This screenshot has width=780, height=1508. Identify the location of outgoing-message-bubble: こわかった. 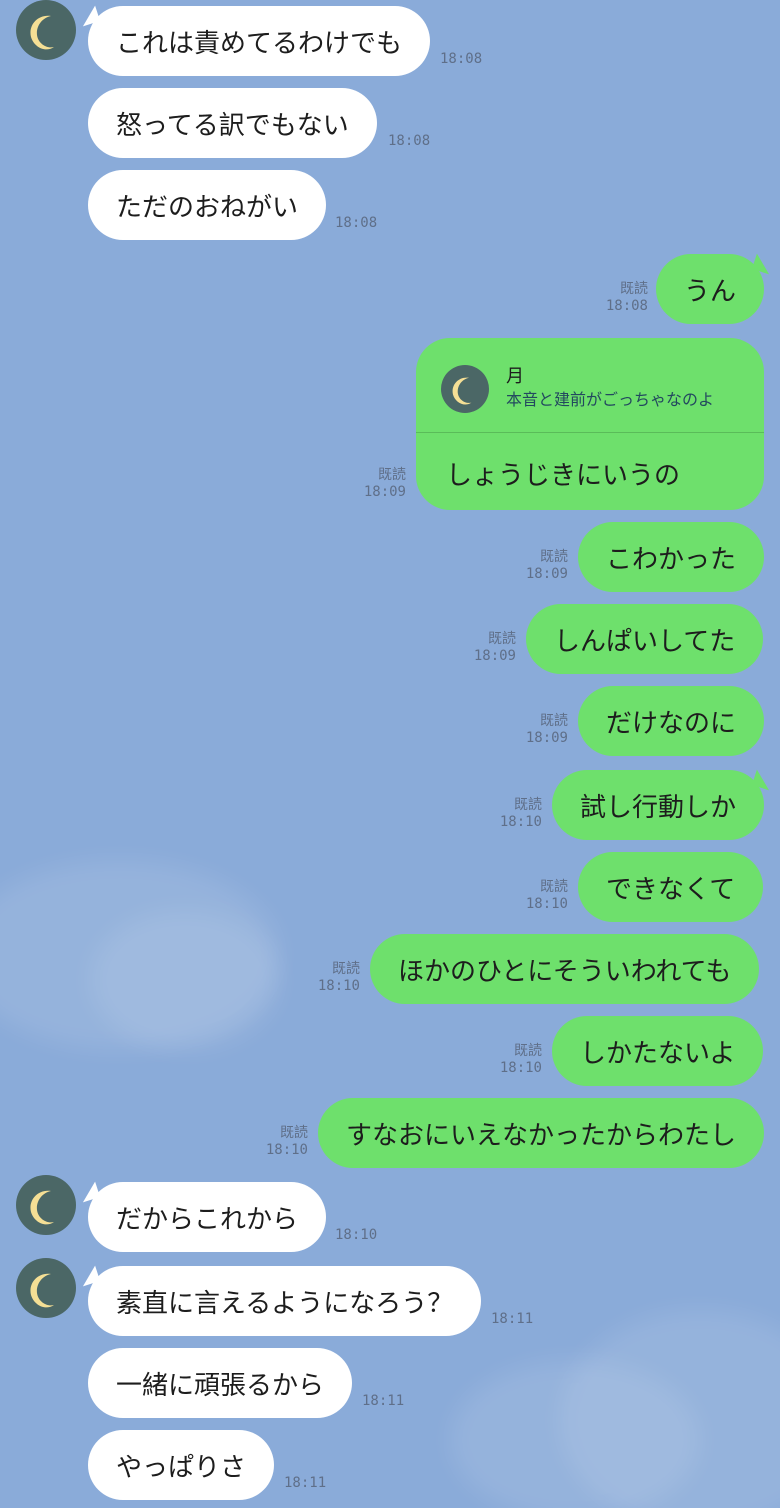
(671, 557).